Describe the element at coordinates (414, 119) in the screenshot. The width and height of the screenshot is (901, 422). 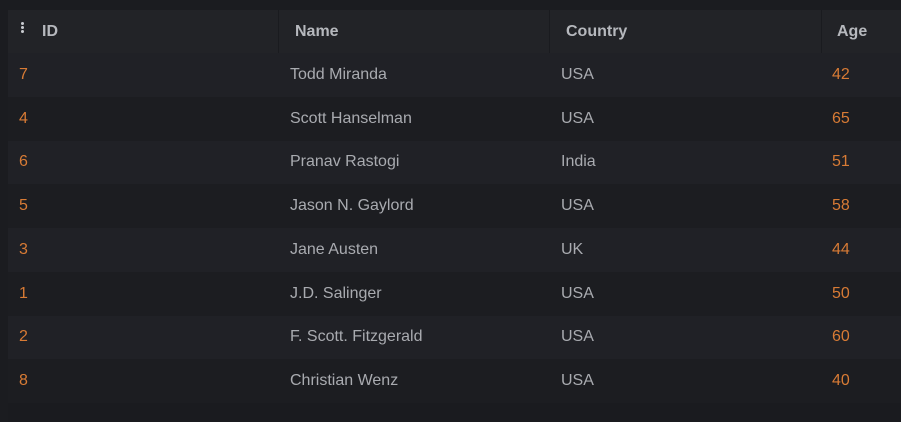
I see `cell-name: Scott Hanselman` at that location.